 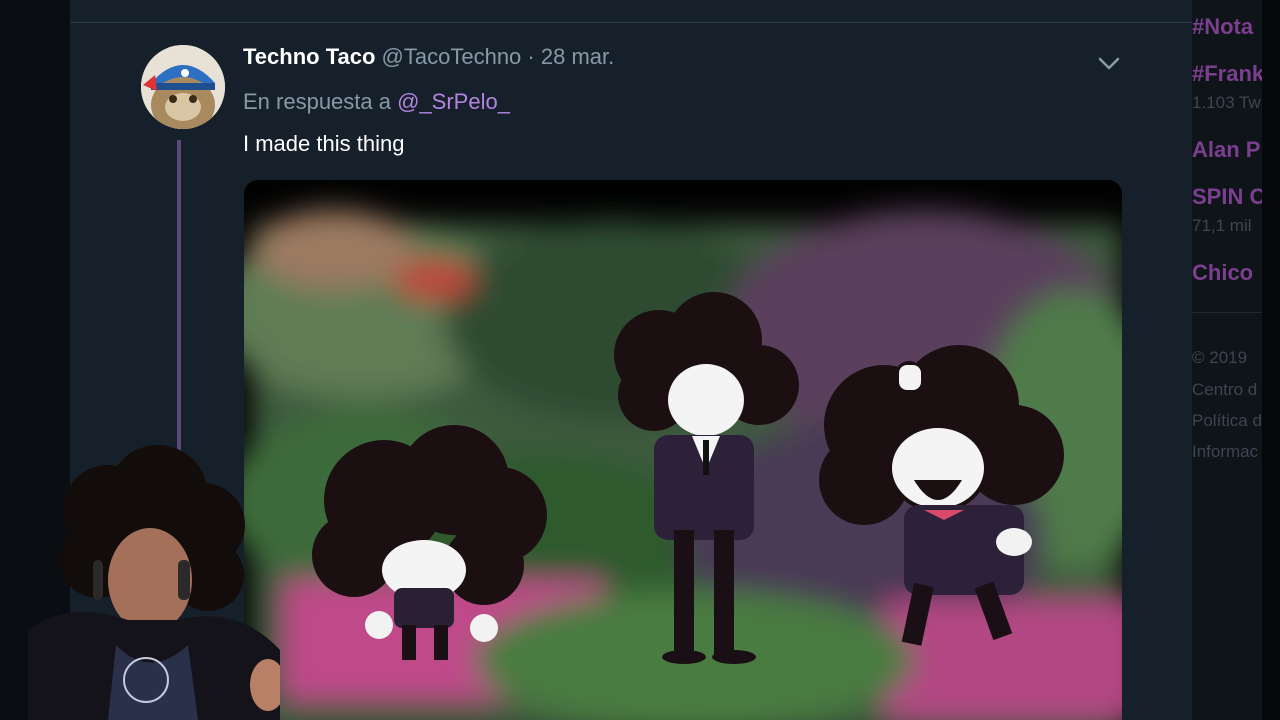 What do you see at coordinates (1228, 74) in the screenshot?
I see `trend-item-2: #Frank` at bounding box center [1228, 74].